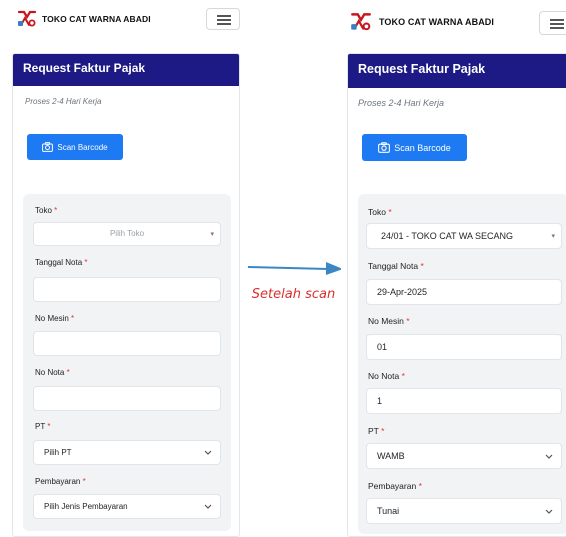 The height and width of the screenshot is (537, 566). I want to click on pembayaran-select: Tunai, so click(464, 511).